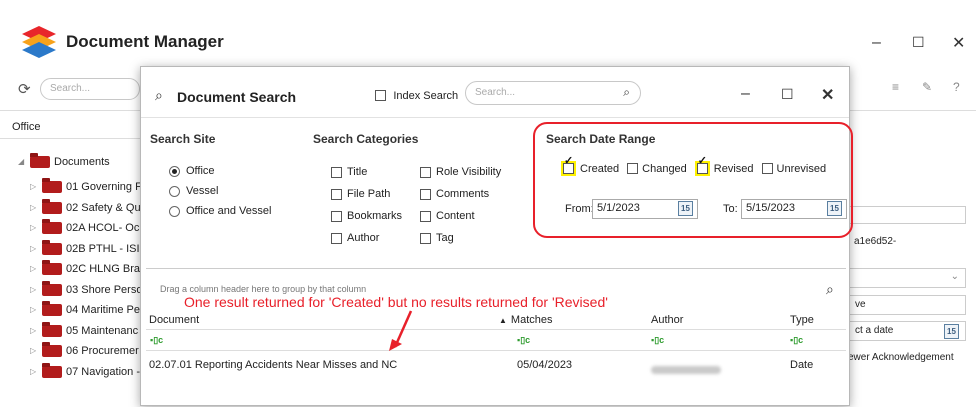 The image size is (976, 407). What do you see at coordinates (876, 43) in the screenshot?
I see `minimize-button: –` at bounding box center [876, 43].